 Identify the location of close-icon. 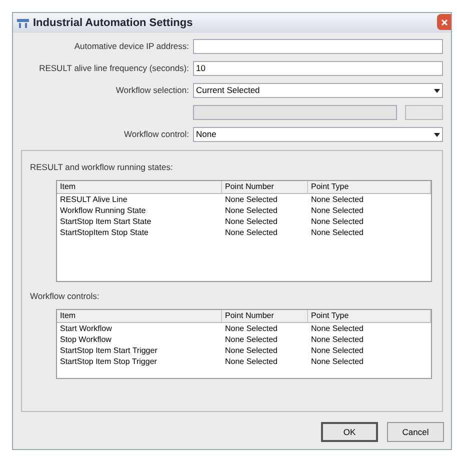
(444, 22).